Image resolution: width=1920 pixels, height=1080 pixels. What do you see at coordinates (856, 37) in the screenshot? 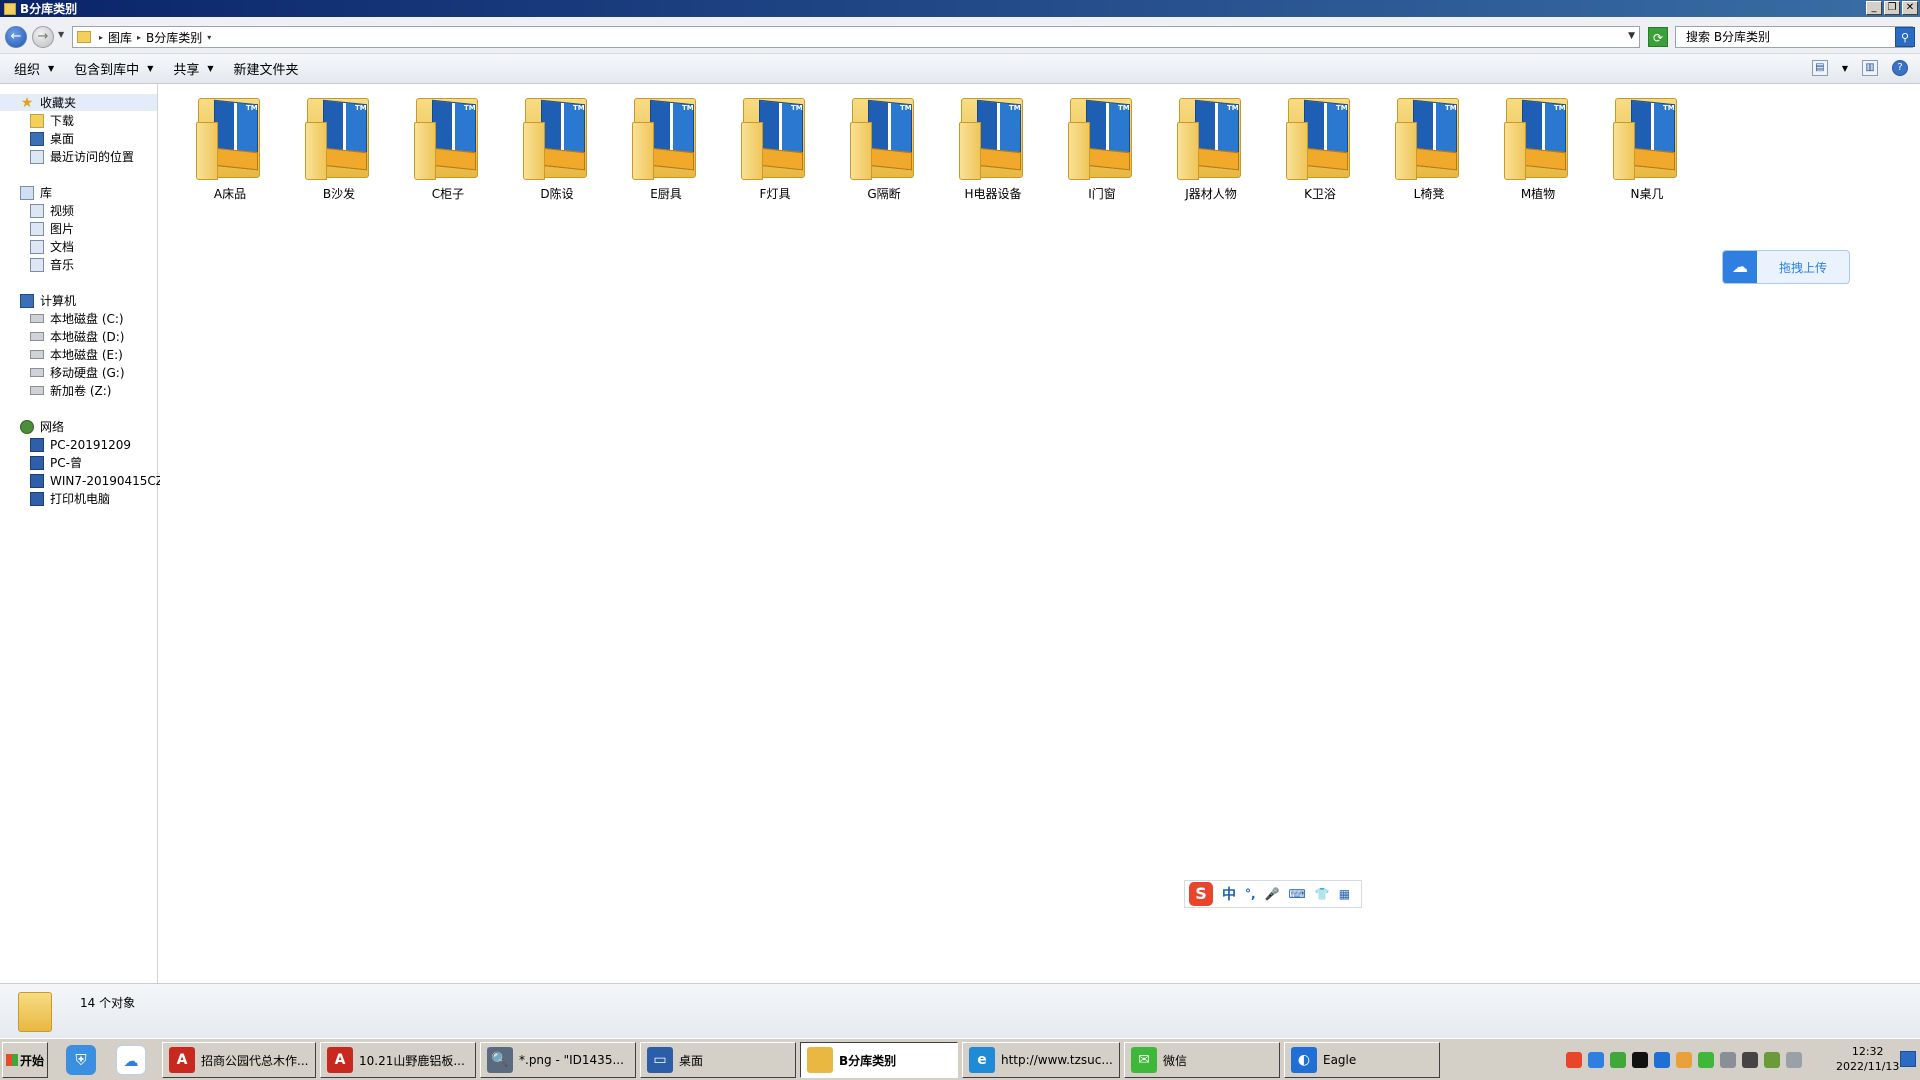
I see `address-field: ▸ 图库 ▸ B分库类别 ▾ ▼` at bounding box center [856, 37].